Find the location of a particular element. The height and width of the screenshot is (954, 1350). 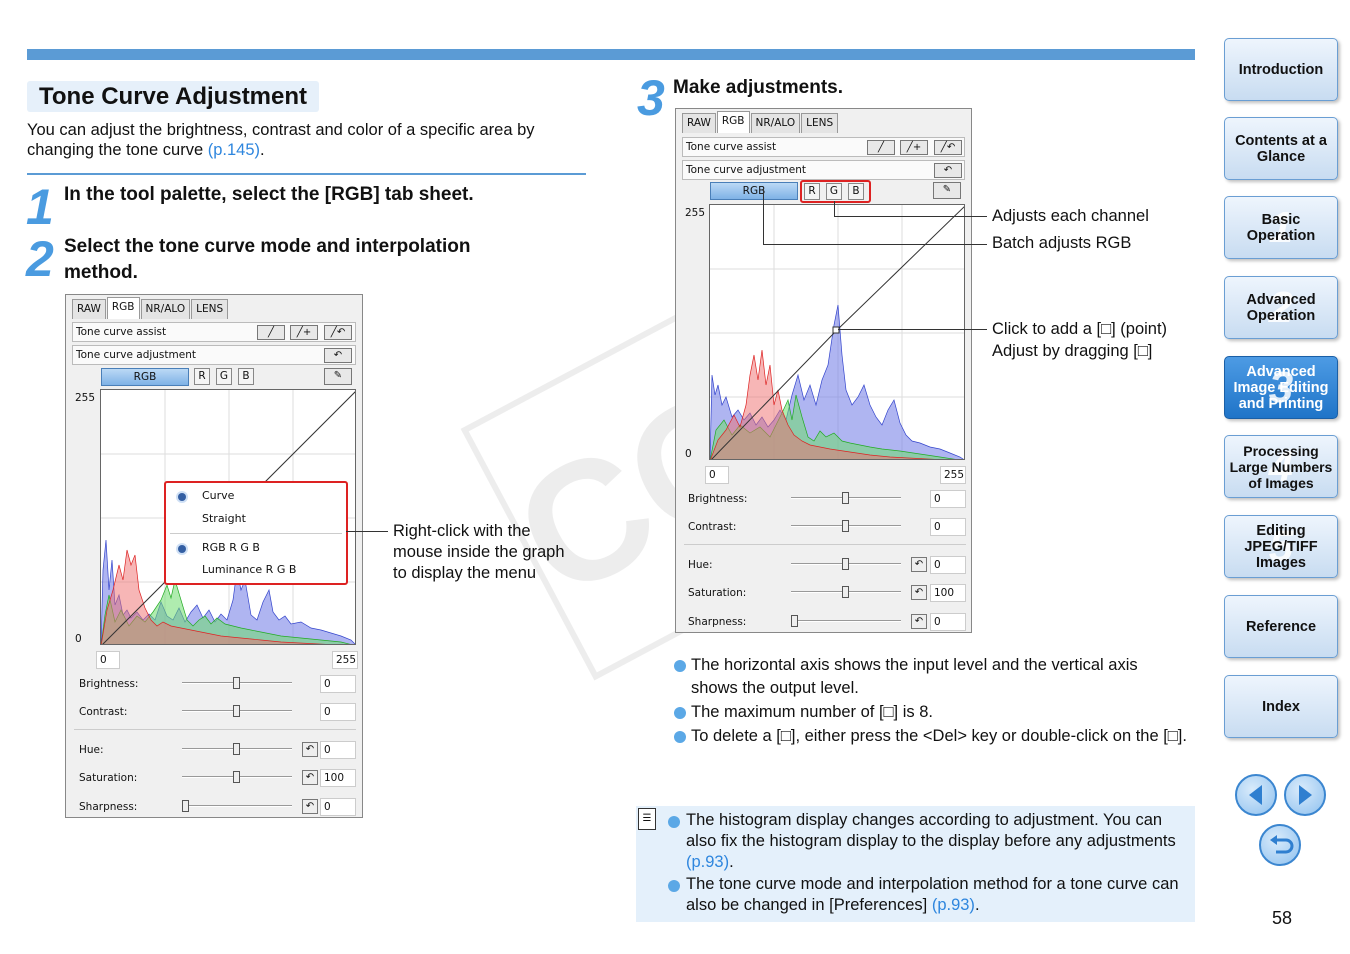

channel-b-button: B is located at coordinates (246, 376).